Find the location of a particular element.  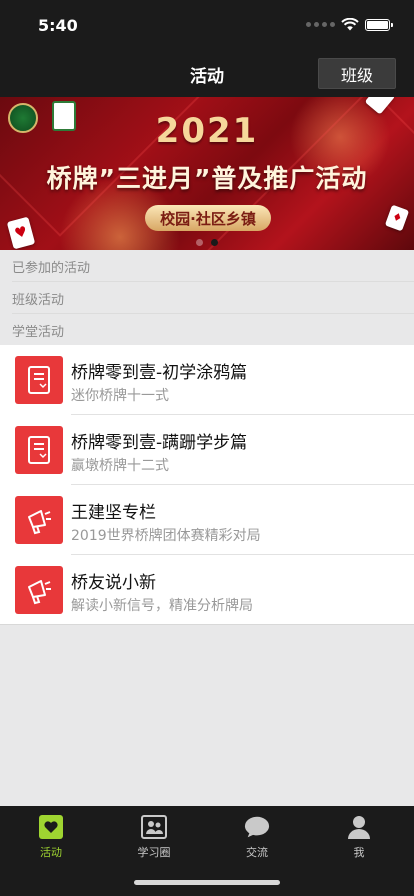

section-label: 班级活动 is located at coordinates (38, 300).